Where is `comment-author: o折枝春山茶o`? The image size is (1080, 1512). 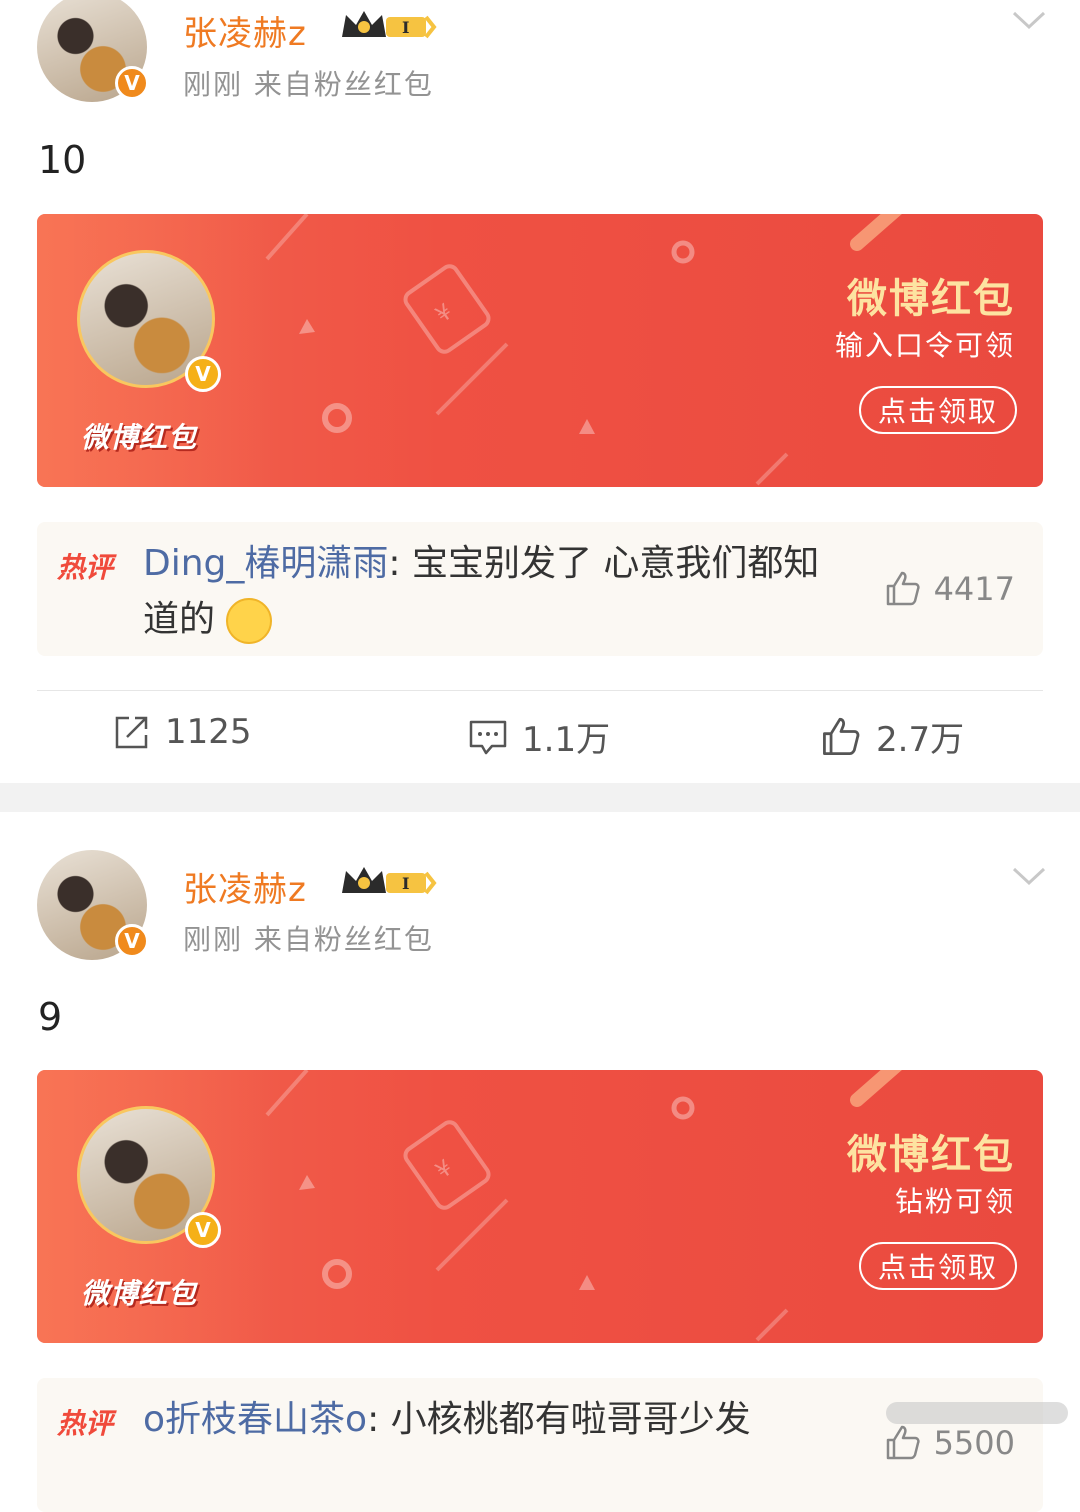 comment-author: o折枝春山茶o is located at coordinates (255, 1419).